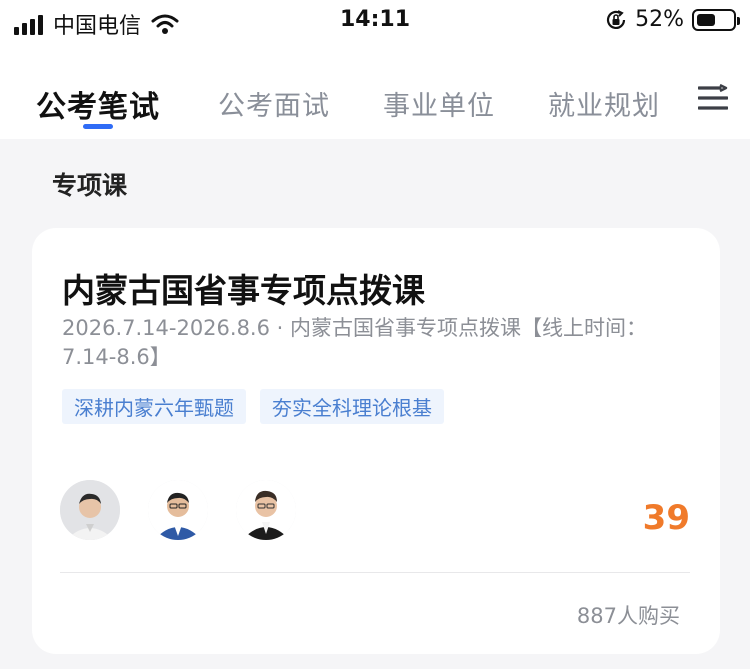 The image size is (750, 669). What do you see at coordinates (154, 406) in the screenshot?
I see `course-tag: 深耕内蒙六年甄题` at bounding box center [154, 406].